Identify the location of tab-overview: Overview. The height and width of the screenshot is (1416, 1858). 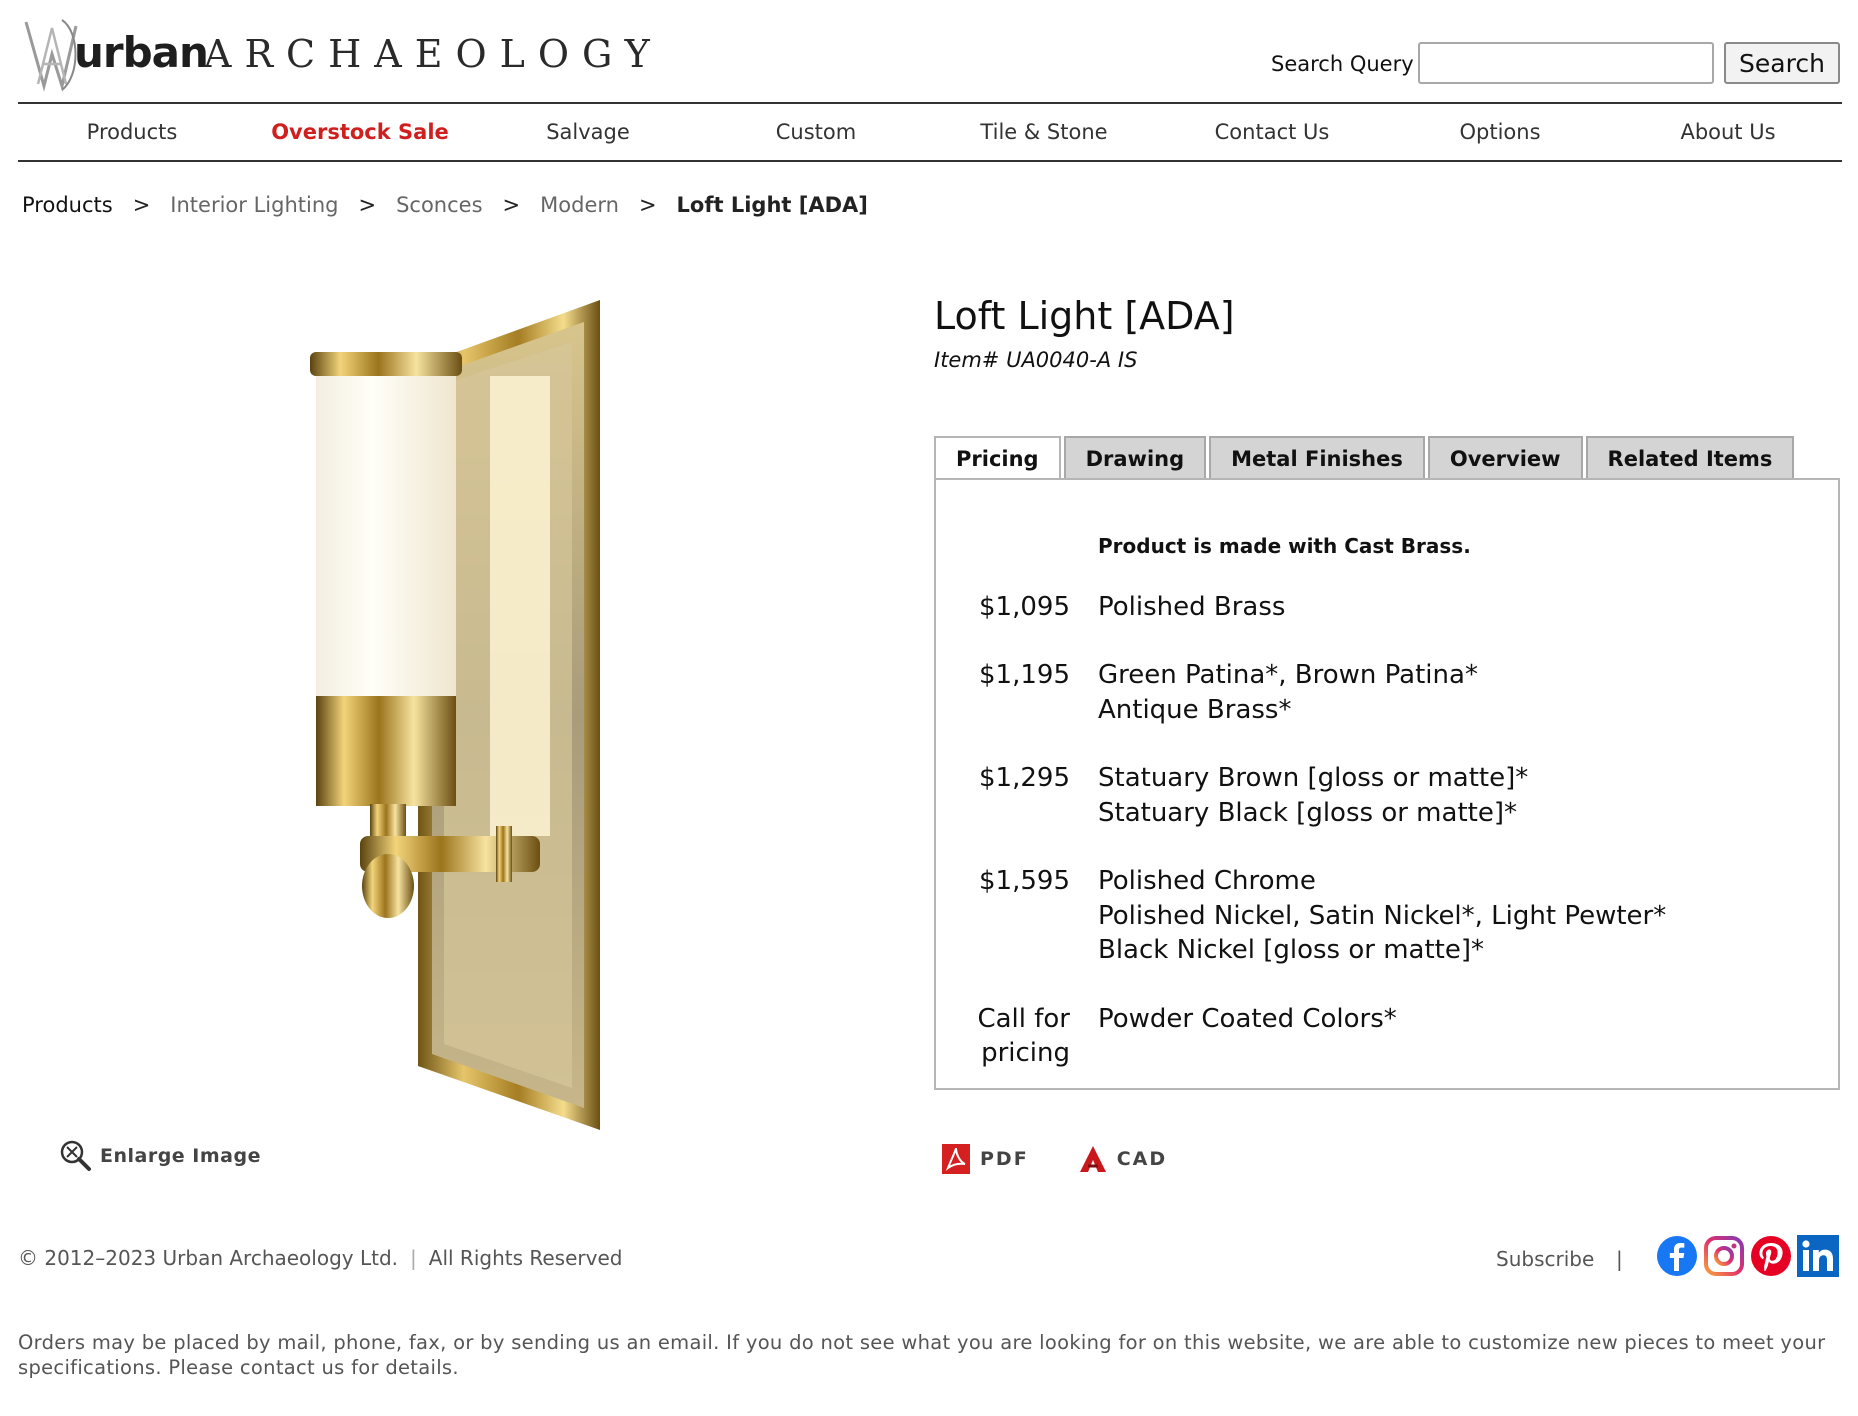
(1505, 458).